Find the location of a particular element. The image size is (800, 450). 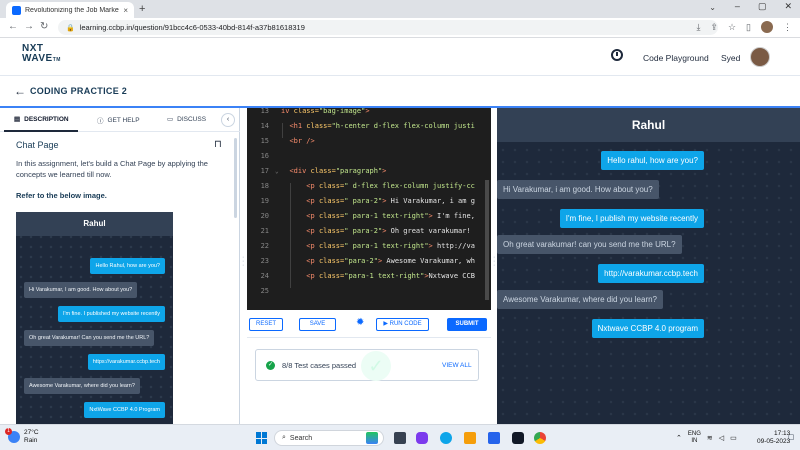

favicon-icon is located at coordinates (16, 10).